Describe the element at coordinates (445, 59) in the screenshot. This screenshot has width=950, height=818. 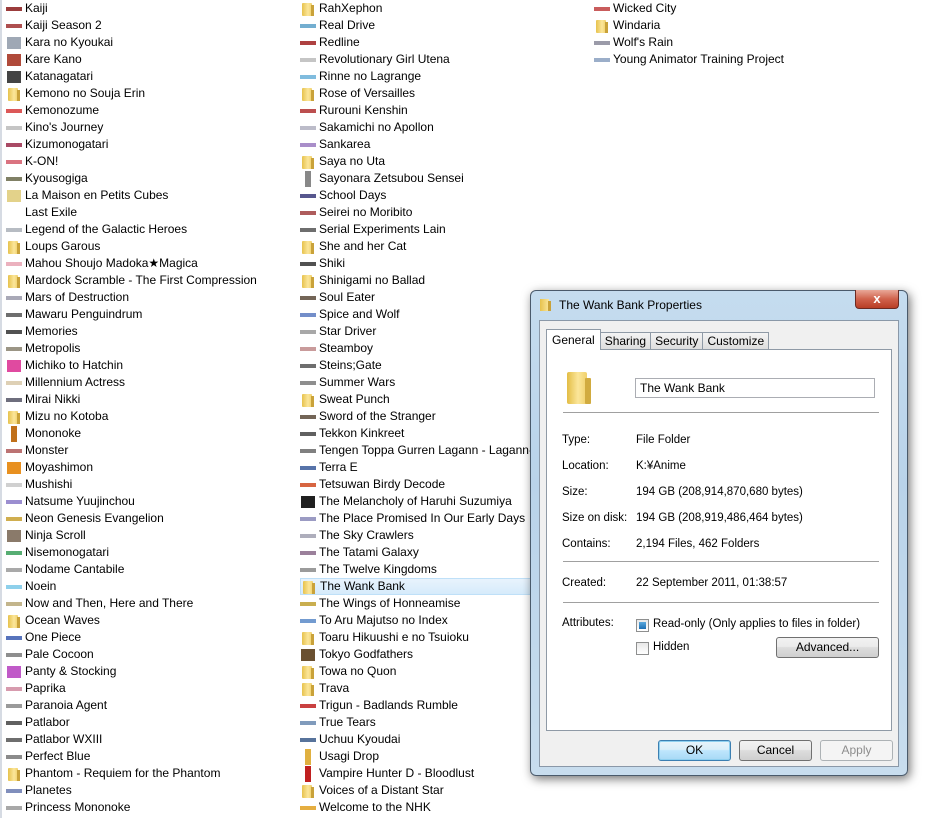
I see `list-item: Revolutionary Girl Utena` at that location.